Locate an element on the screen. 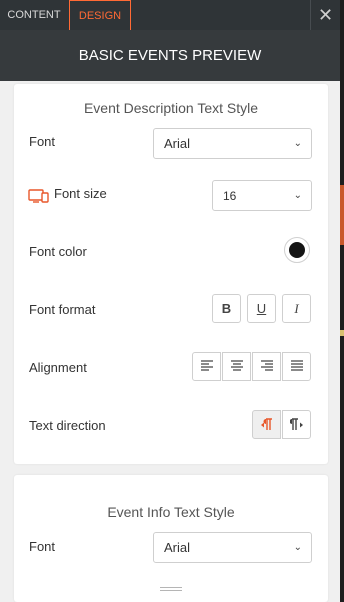 This screenshot has height=602, width=344. align-left-icon is located at coordinates (206, 365).